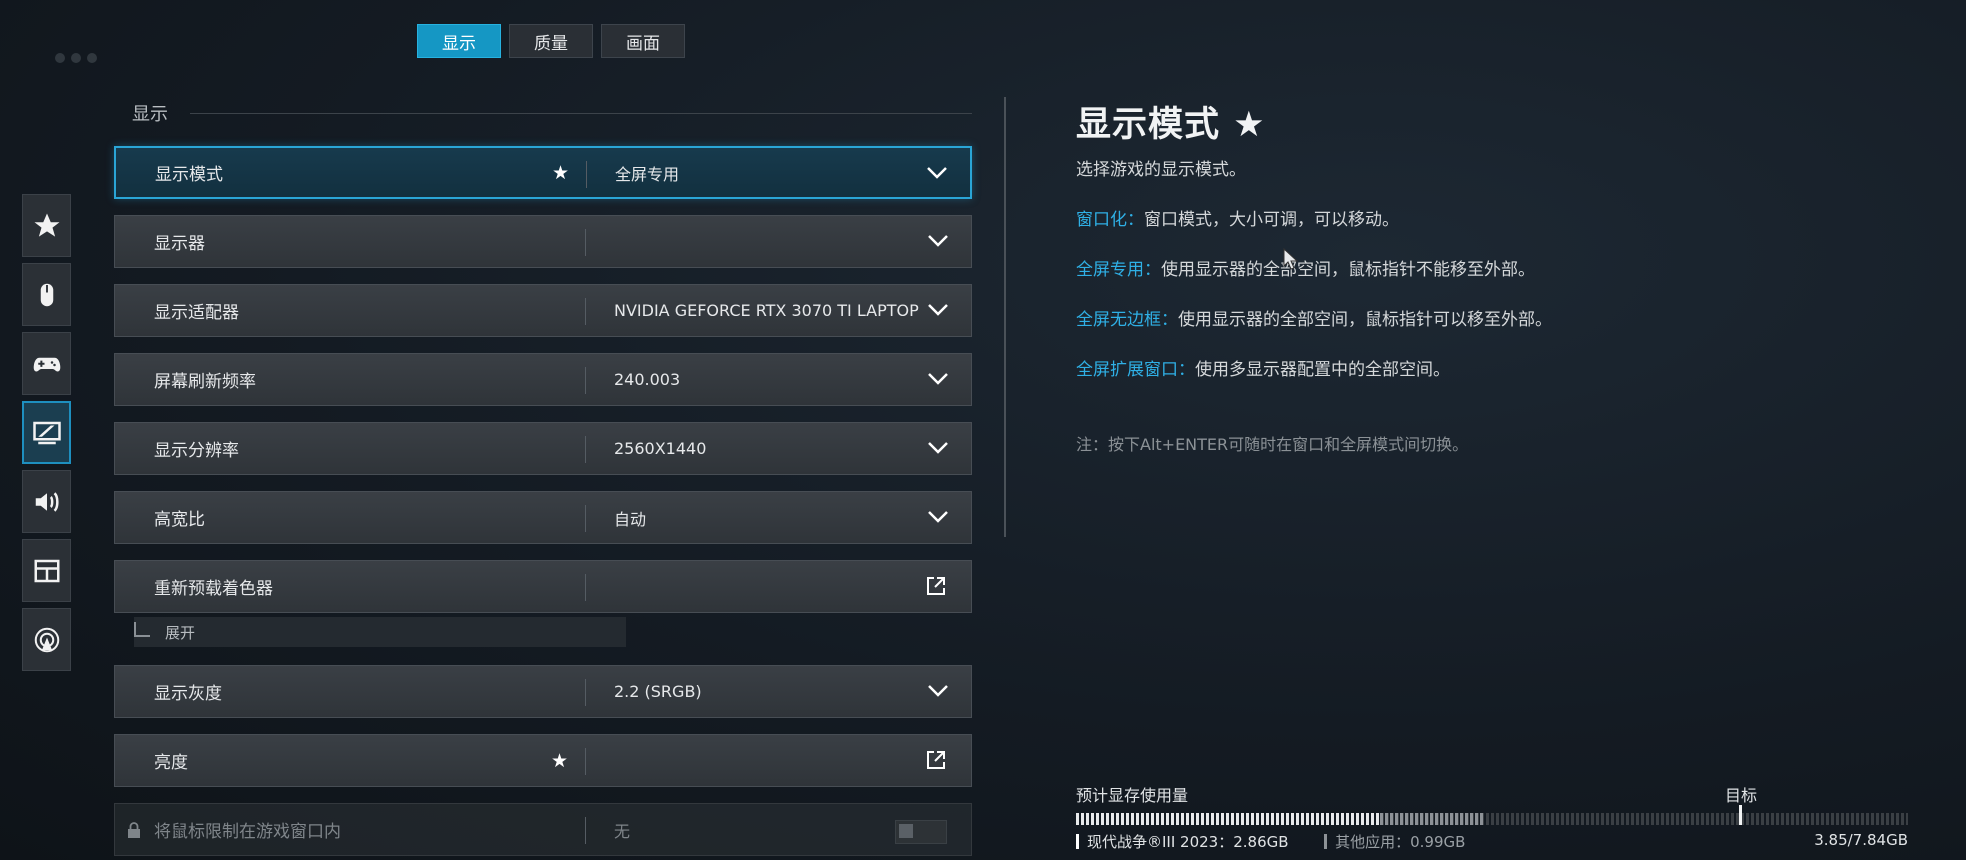  I want to click on description-text: 窗口模式，大小可调，可以移动。, so click(1271, 220).